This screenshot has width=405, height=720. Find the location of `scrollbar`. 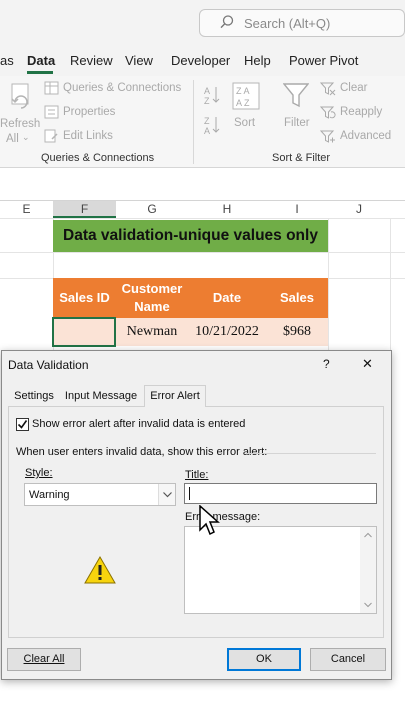

scrollbar is located at coordinates (368, 570).